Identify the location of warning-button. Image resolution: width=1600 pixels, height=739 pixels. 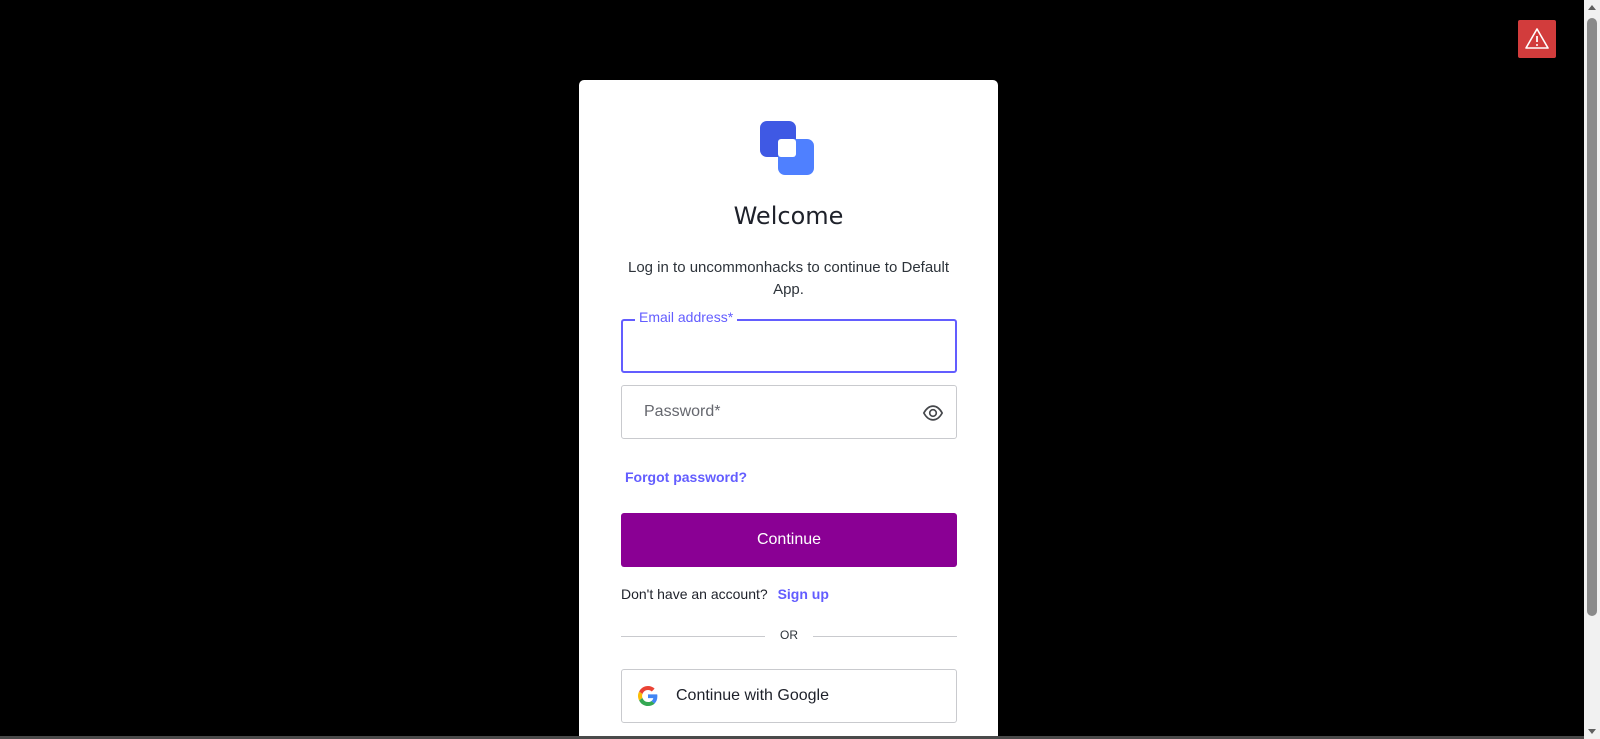
(1537, 39).